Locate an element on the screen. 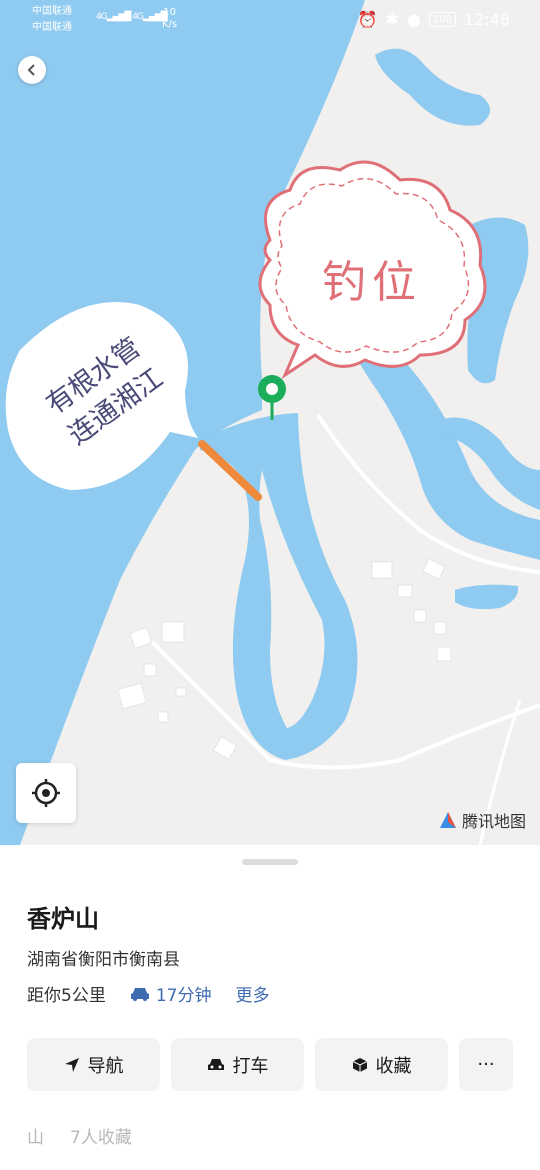 This screenshot has height=1170, width=540. mountain-icon: 山 is located at coordinates (35, 1138).